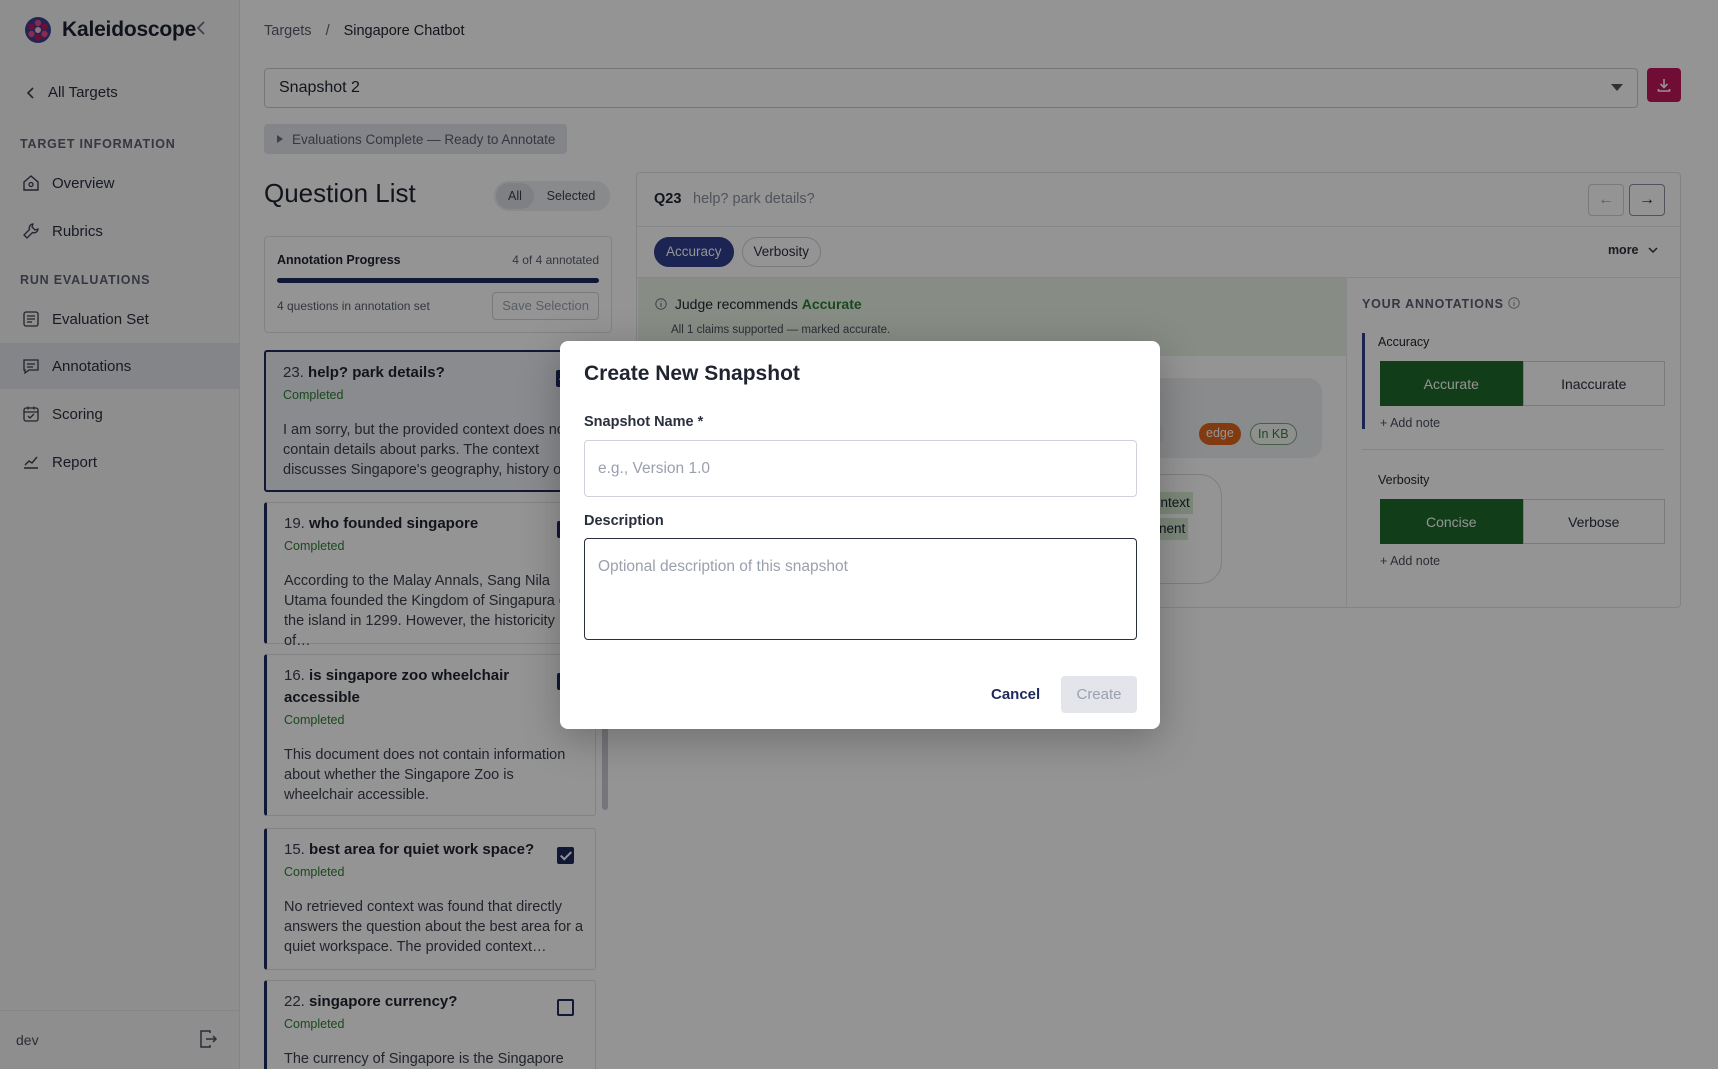 Image resolution: width=1718 pixels, height=1069 pixels. Describe the element at coordinates (860, 468) in the screenshot. I see `snapshot-name-input` at that location.